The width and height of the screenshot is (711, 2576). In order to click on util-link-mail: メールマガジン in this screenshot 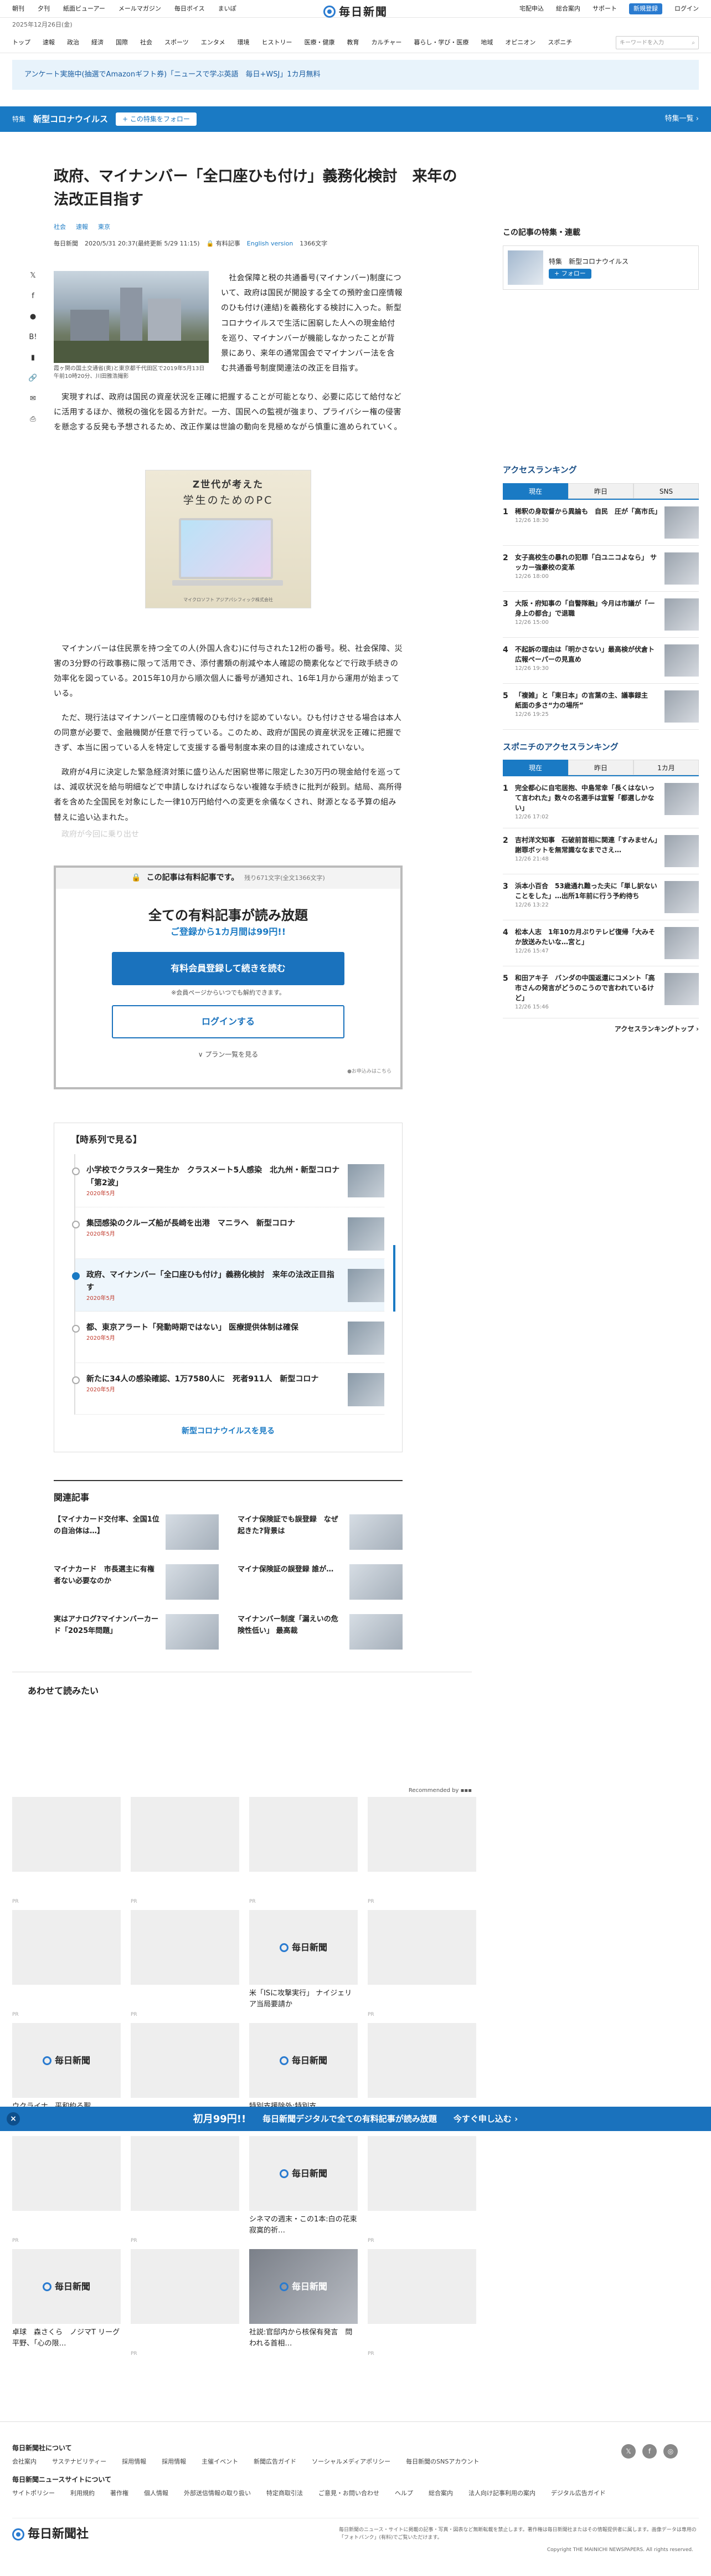, I will do `click(139, 9)`.